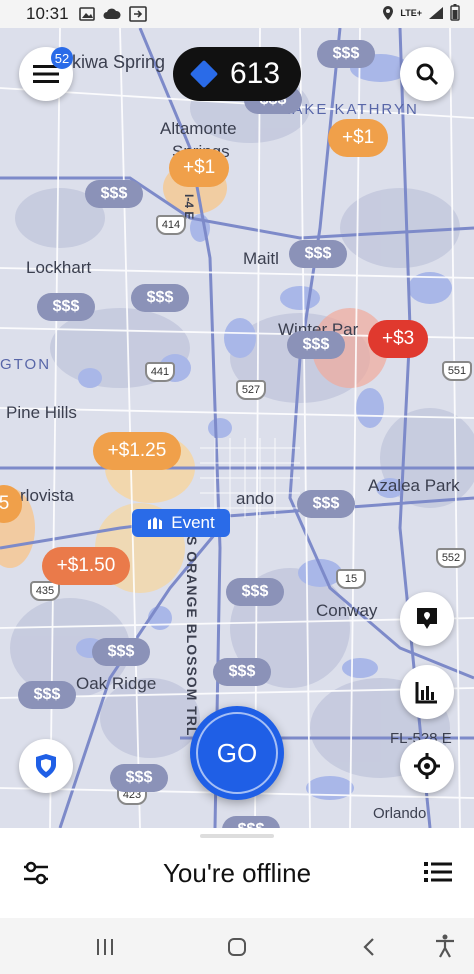  What do you see at coordinates (369, 947) in the screenshot?
I see `back-icon` at bounding box center [369, 947].